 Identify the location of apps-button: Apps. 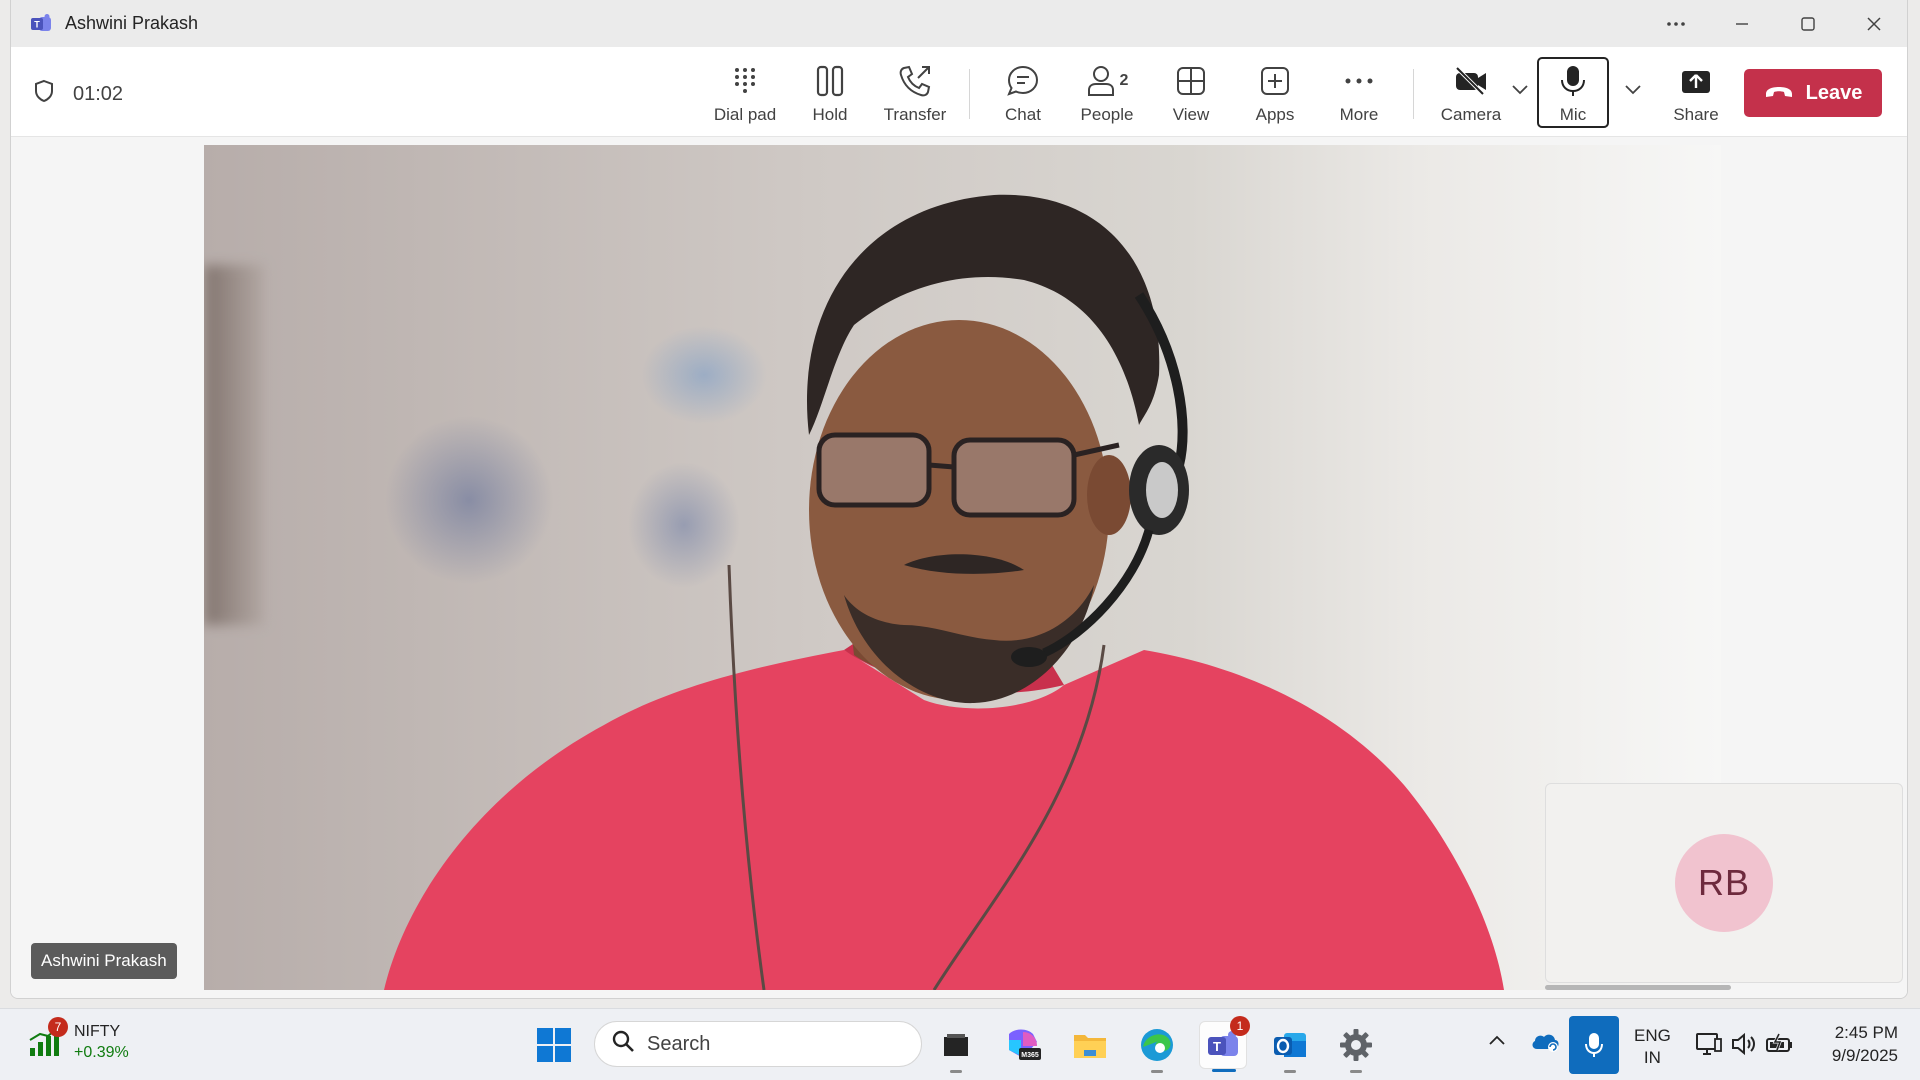
(1275, 93).